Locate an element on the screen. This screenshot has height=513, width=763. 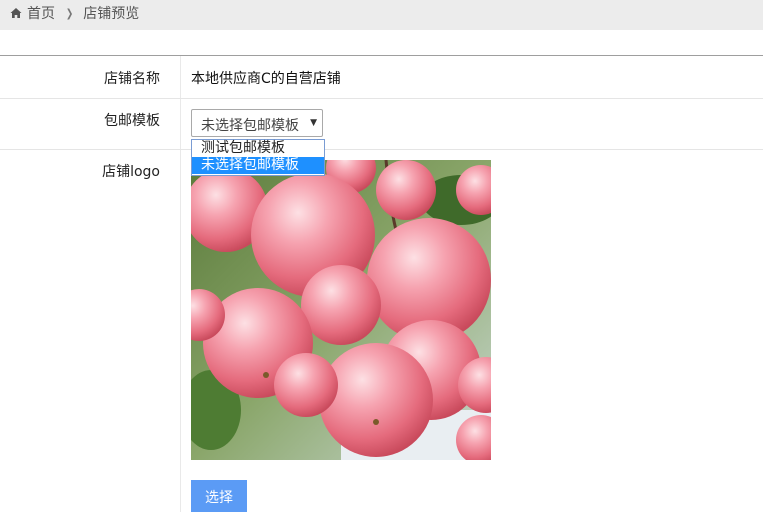
shop-logo-label-cn: 店铺 is located at coordinates (116, 172).